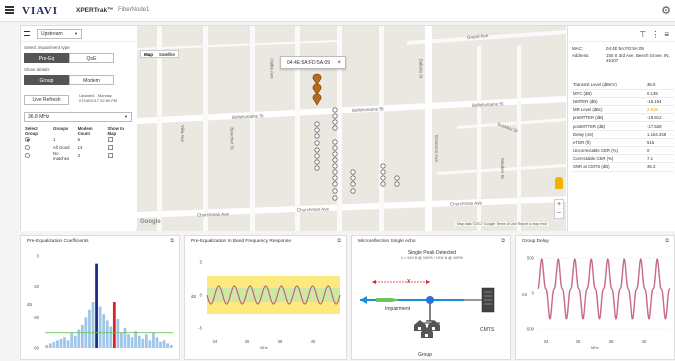 This screenshot has width=675, height=361. What do you see at coordinates (578, 341) in the screenshot?
I see `x-tick-label: 36` at bounding box center [578, 341].